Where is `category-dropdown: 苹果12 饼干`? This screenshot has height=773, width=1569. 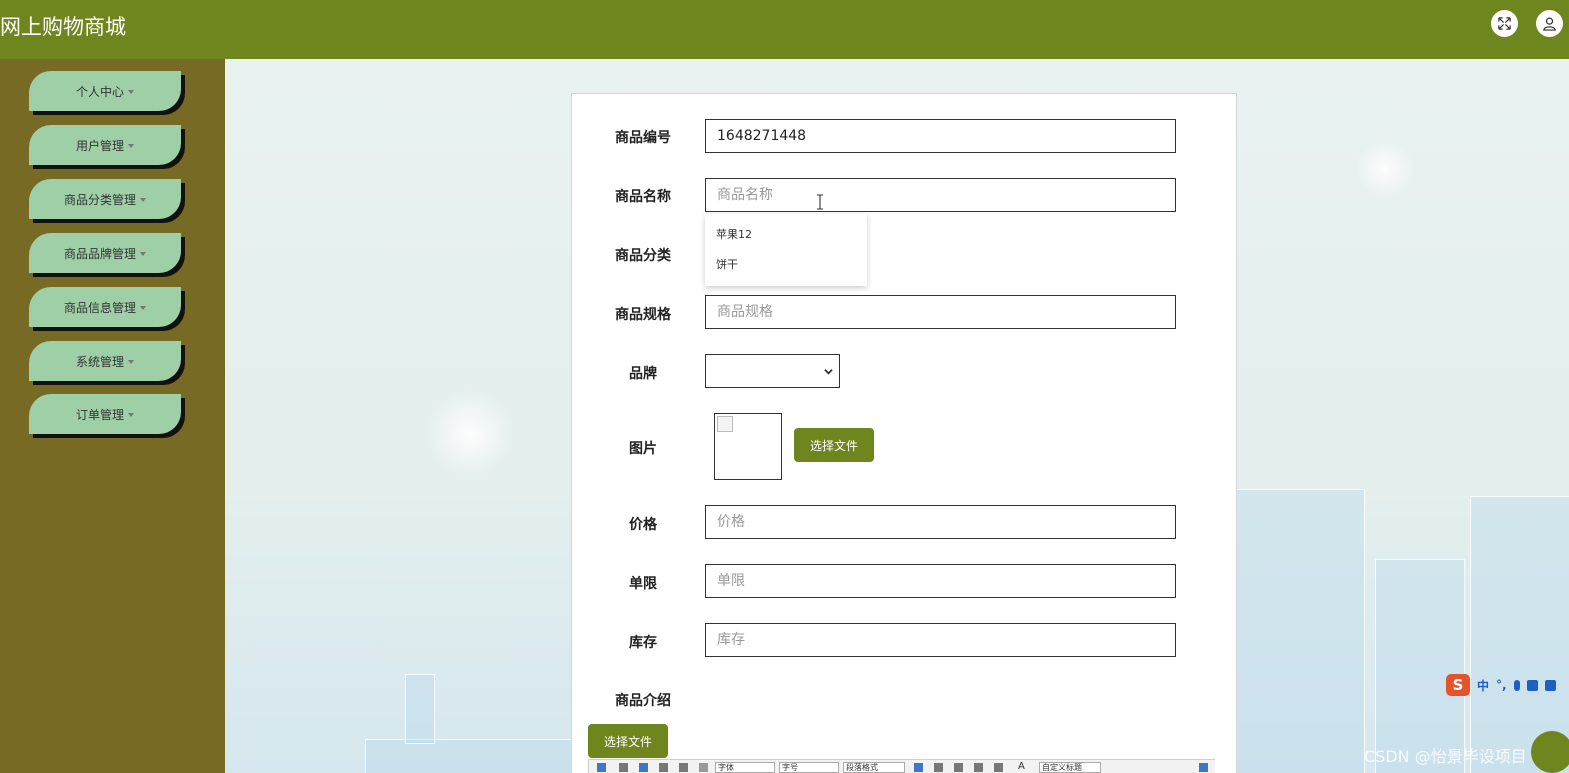 category-dropdown: 苹果12 饼干 is located at coordinates (786, 250).